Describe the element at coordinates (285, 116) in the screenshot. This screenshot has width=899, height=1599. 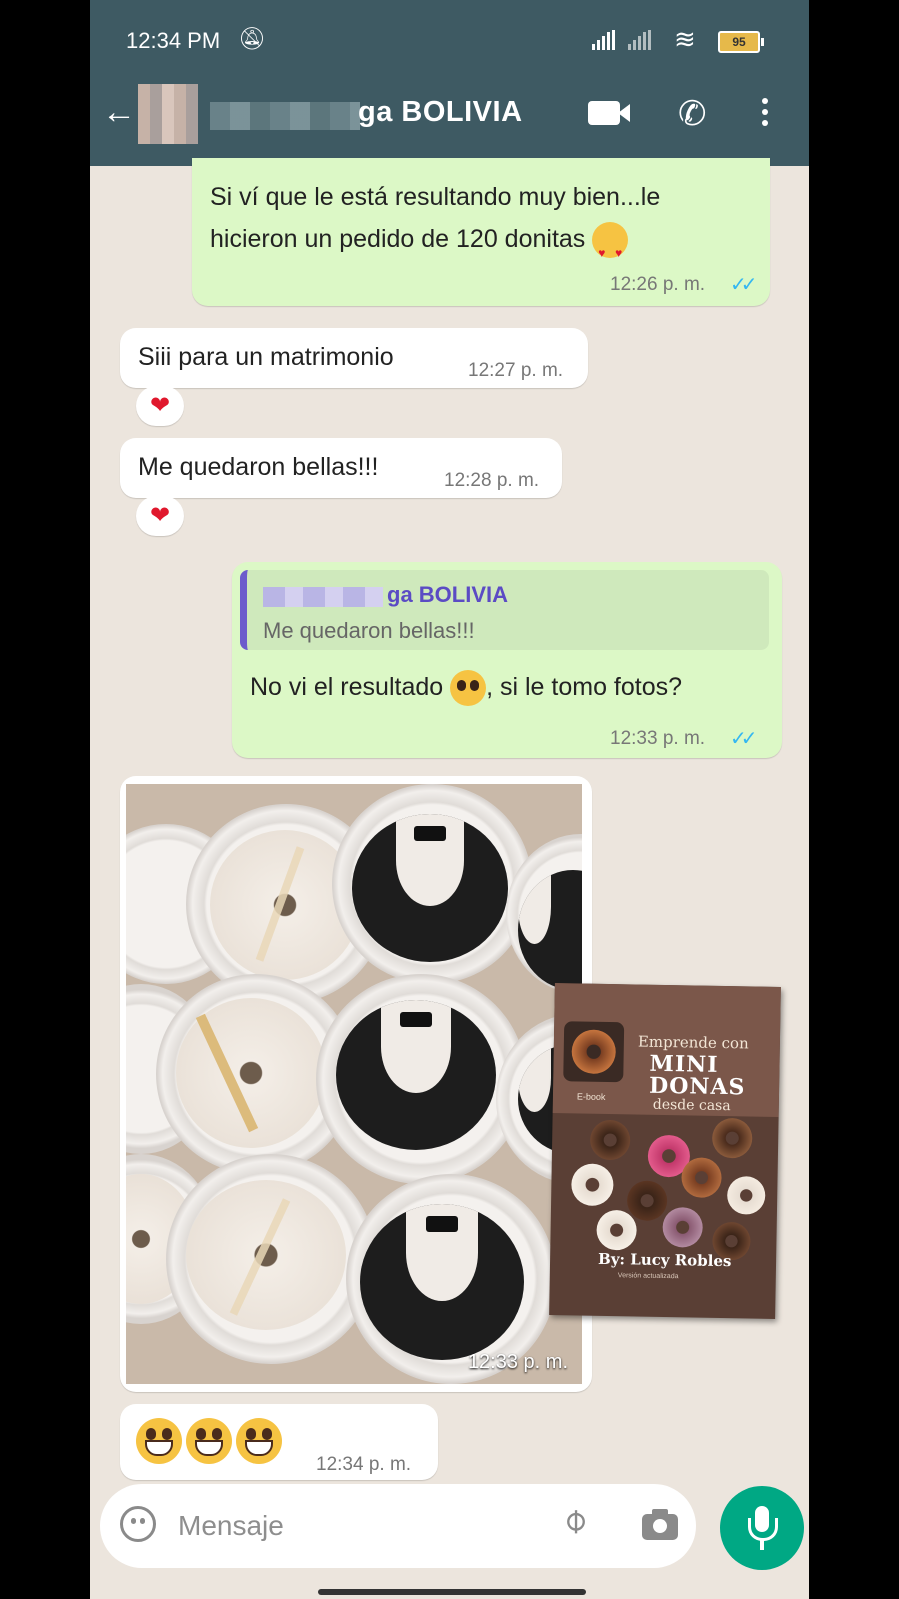
I see `blurred-contact-name` at that location.